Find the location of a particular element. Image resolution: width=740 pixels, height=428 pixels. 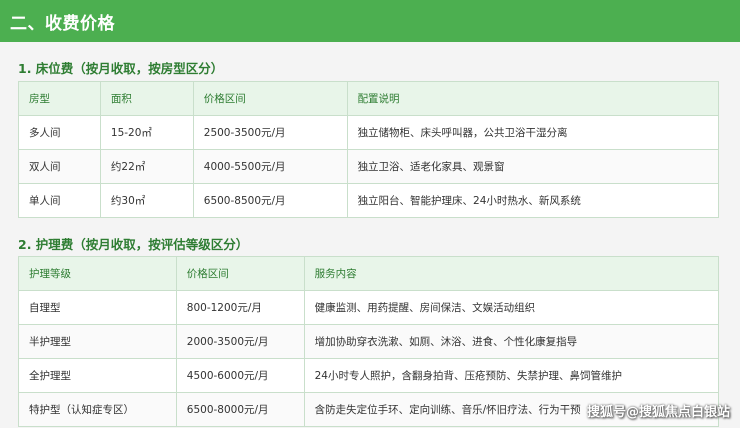

cell-price: 6500-8500元/月 is located at coordinates (270, 200).